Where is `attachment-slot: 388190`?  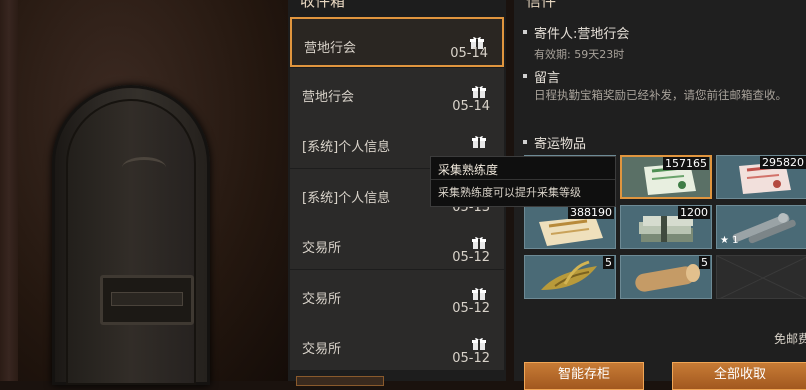
attachment-slot: 388190 is located at coordinates (570, 227).